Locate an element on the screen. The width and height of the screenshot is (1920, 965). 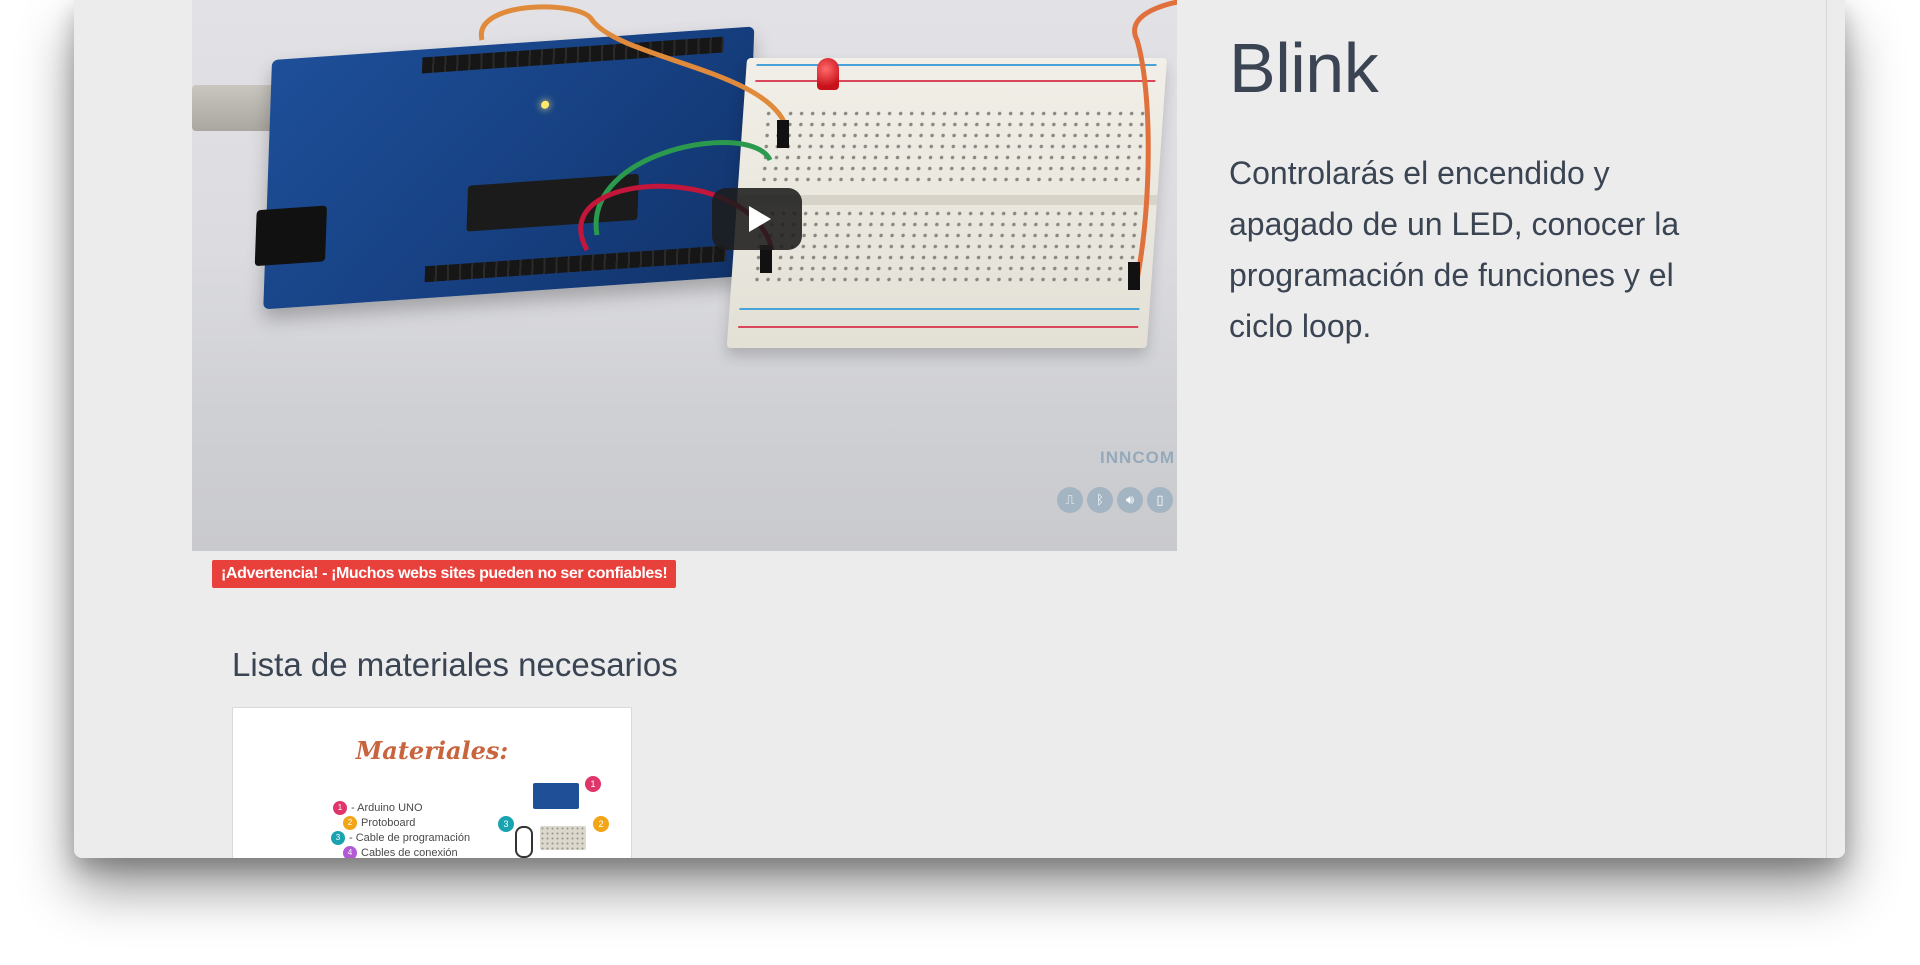
list-item: 1 - Arduino UNO is located at coordinates (401, 807).